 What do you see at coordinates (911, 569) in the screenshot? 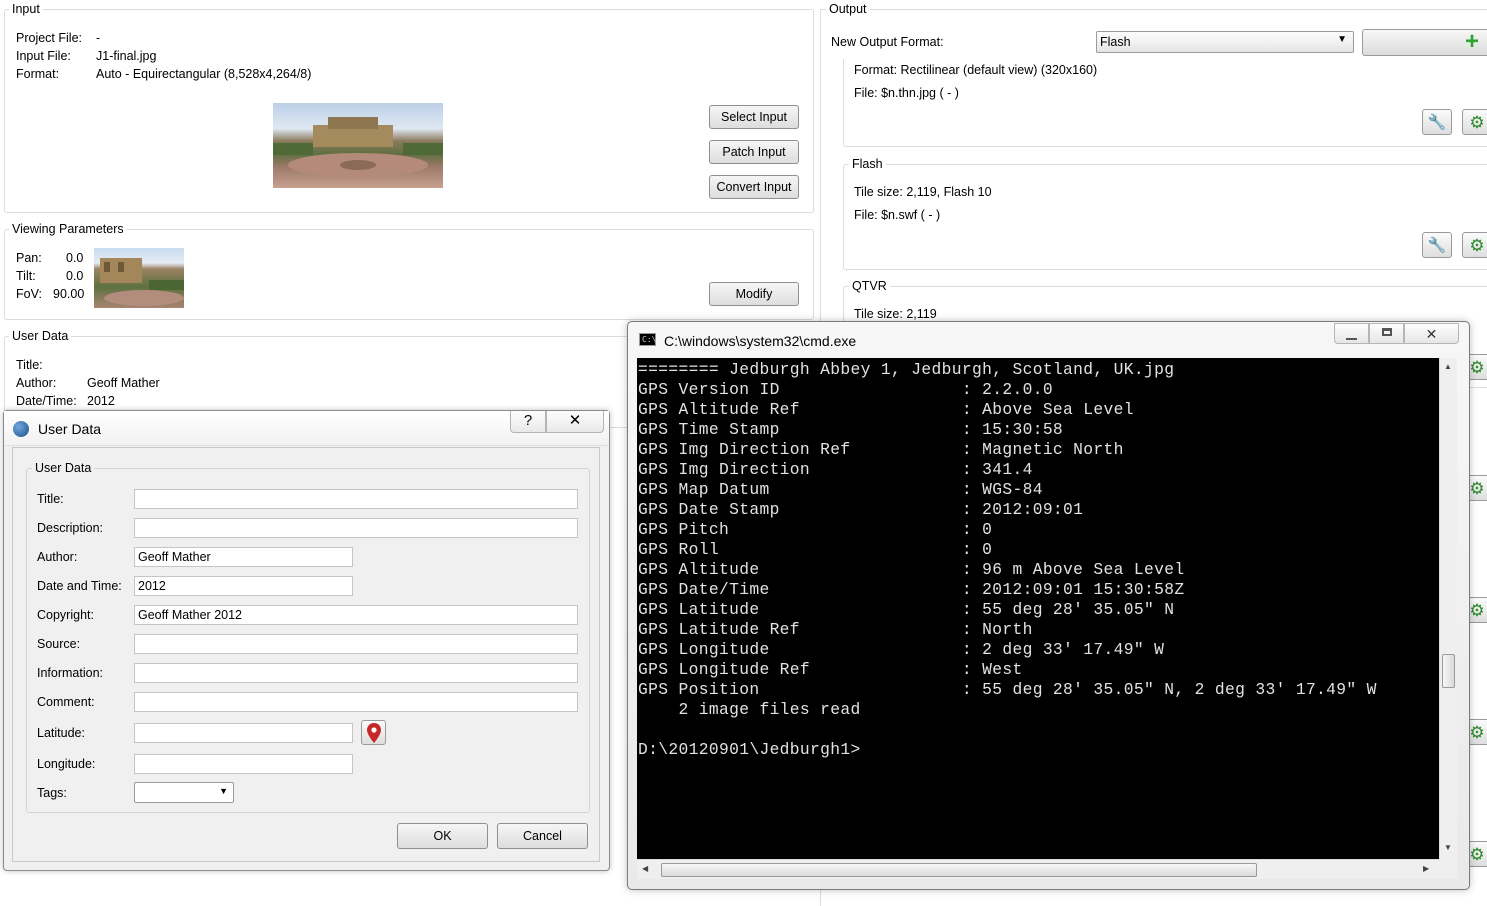
I see `console-line: GPS Altitude : 96 m Above Sea Level` at bounding box center [911, 569].